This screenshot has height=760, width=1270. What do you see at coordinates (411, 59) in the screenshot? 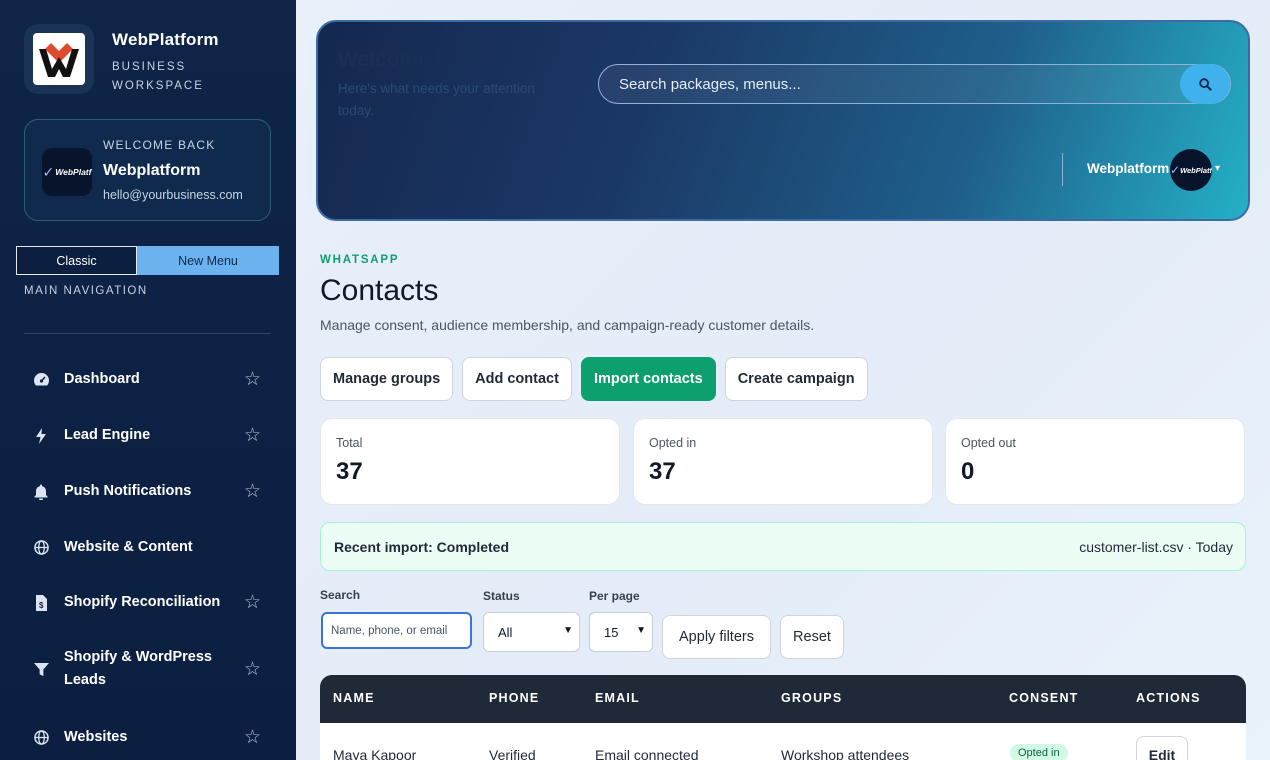
I see `hero-title: Welcome back` at bounding box center [411, 59].